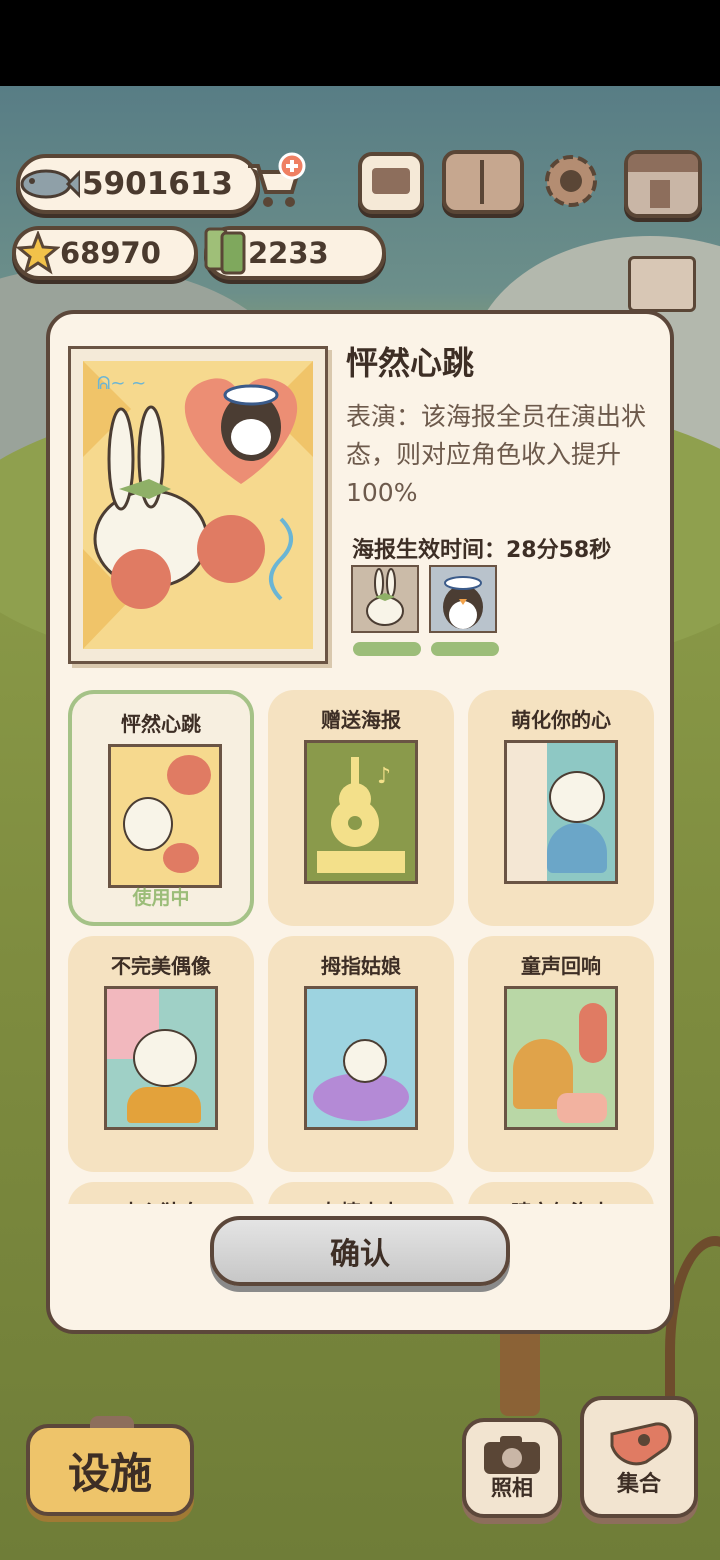  I want to click on svg-text: ᕱ~ ~, so click(121, 383).